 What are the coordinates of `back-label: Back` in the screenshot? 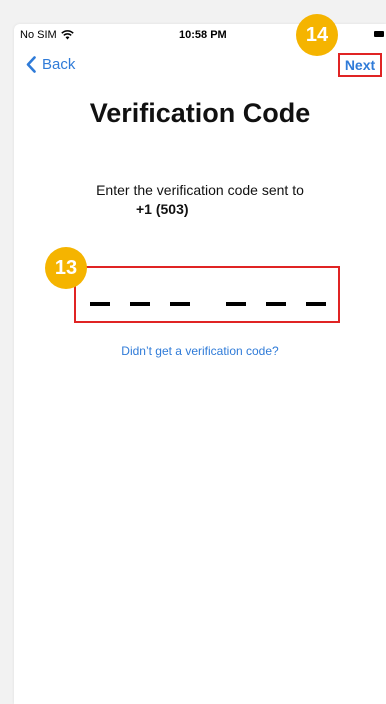 It's located at (59, 64).